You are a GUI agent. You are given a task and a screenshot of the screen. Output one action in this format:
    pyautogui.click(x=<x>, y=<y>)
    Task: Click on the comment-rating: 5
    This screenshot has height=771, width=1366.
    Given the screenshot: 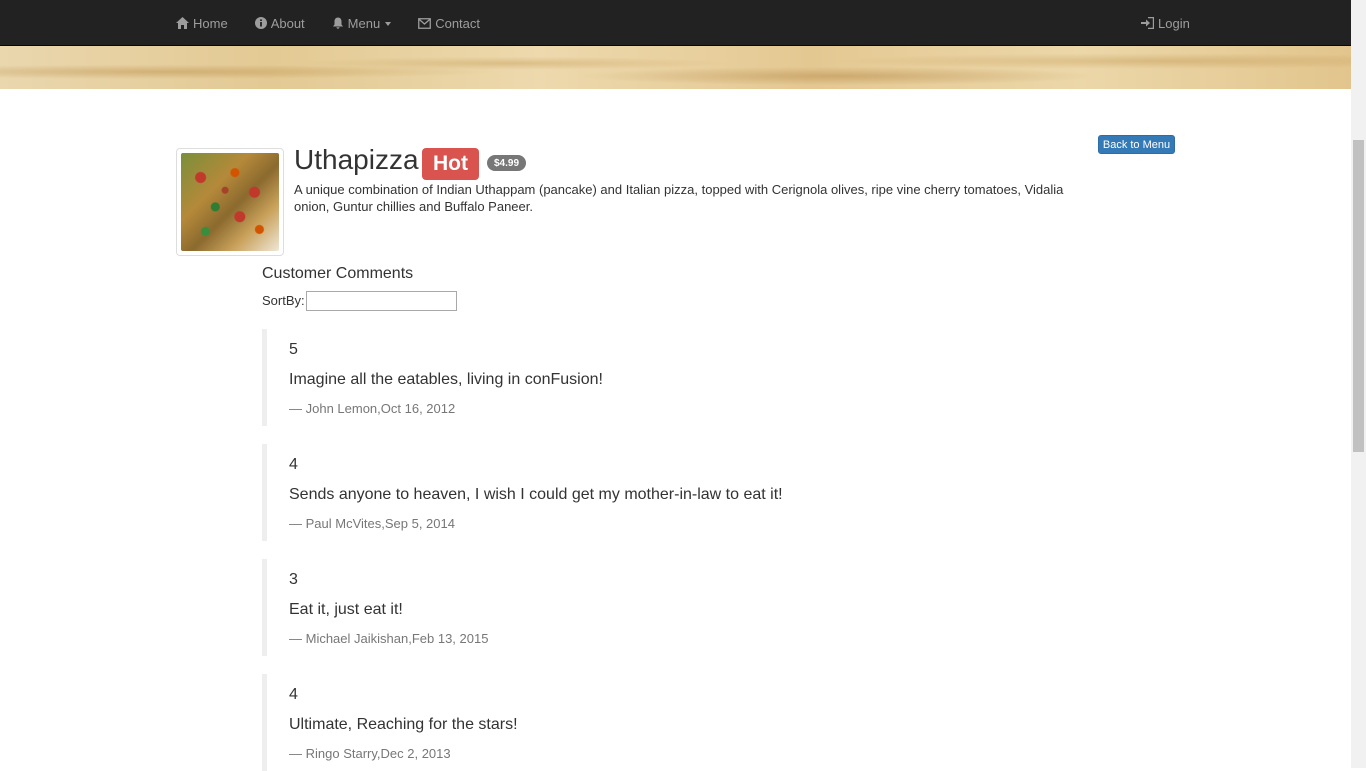 What is the action you would take?
    pyautogui.click(x=293, y=349)
    